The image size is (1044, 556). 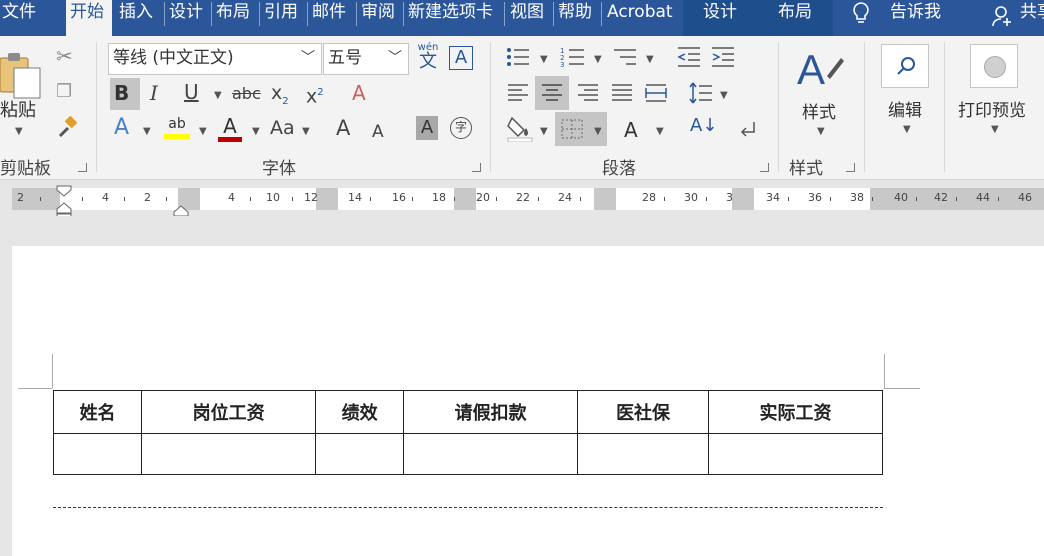 What do you see at coordinates (689, 59) in the screenshot?
I see `decrease-indent-icon` at bounding box center [689, 59].